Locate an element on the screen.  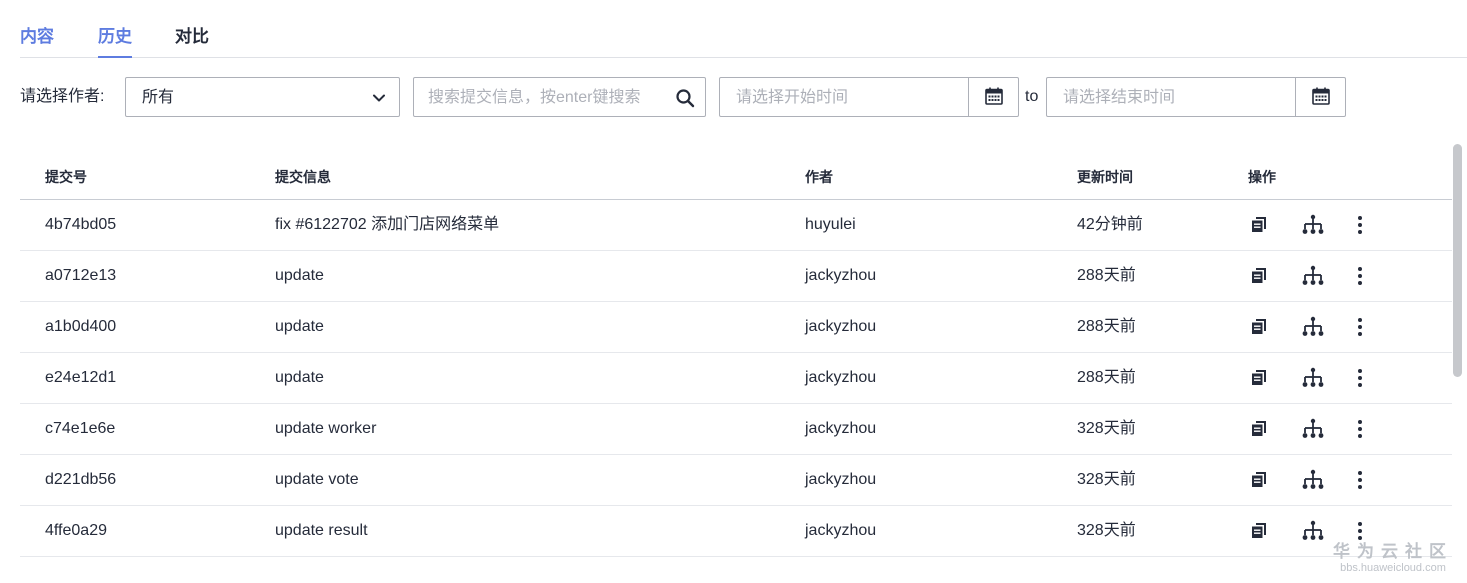
header-commit-message: 提交信息 is located at coordinates (303, 177).